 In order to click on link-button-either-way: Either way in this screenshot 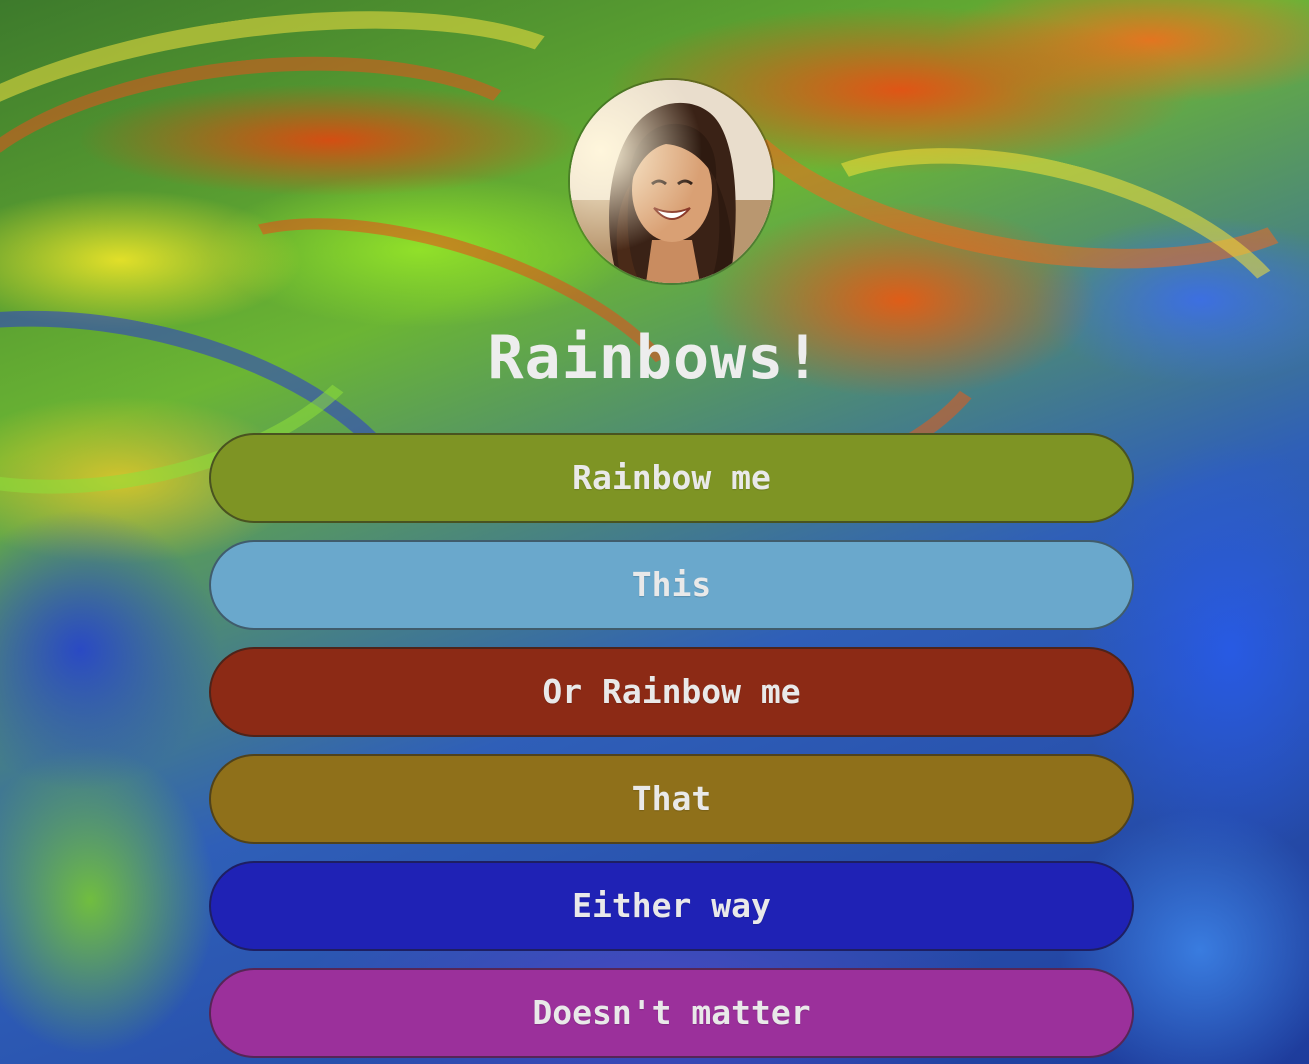, I will do `click(671, 906)`.